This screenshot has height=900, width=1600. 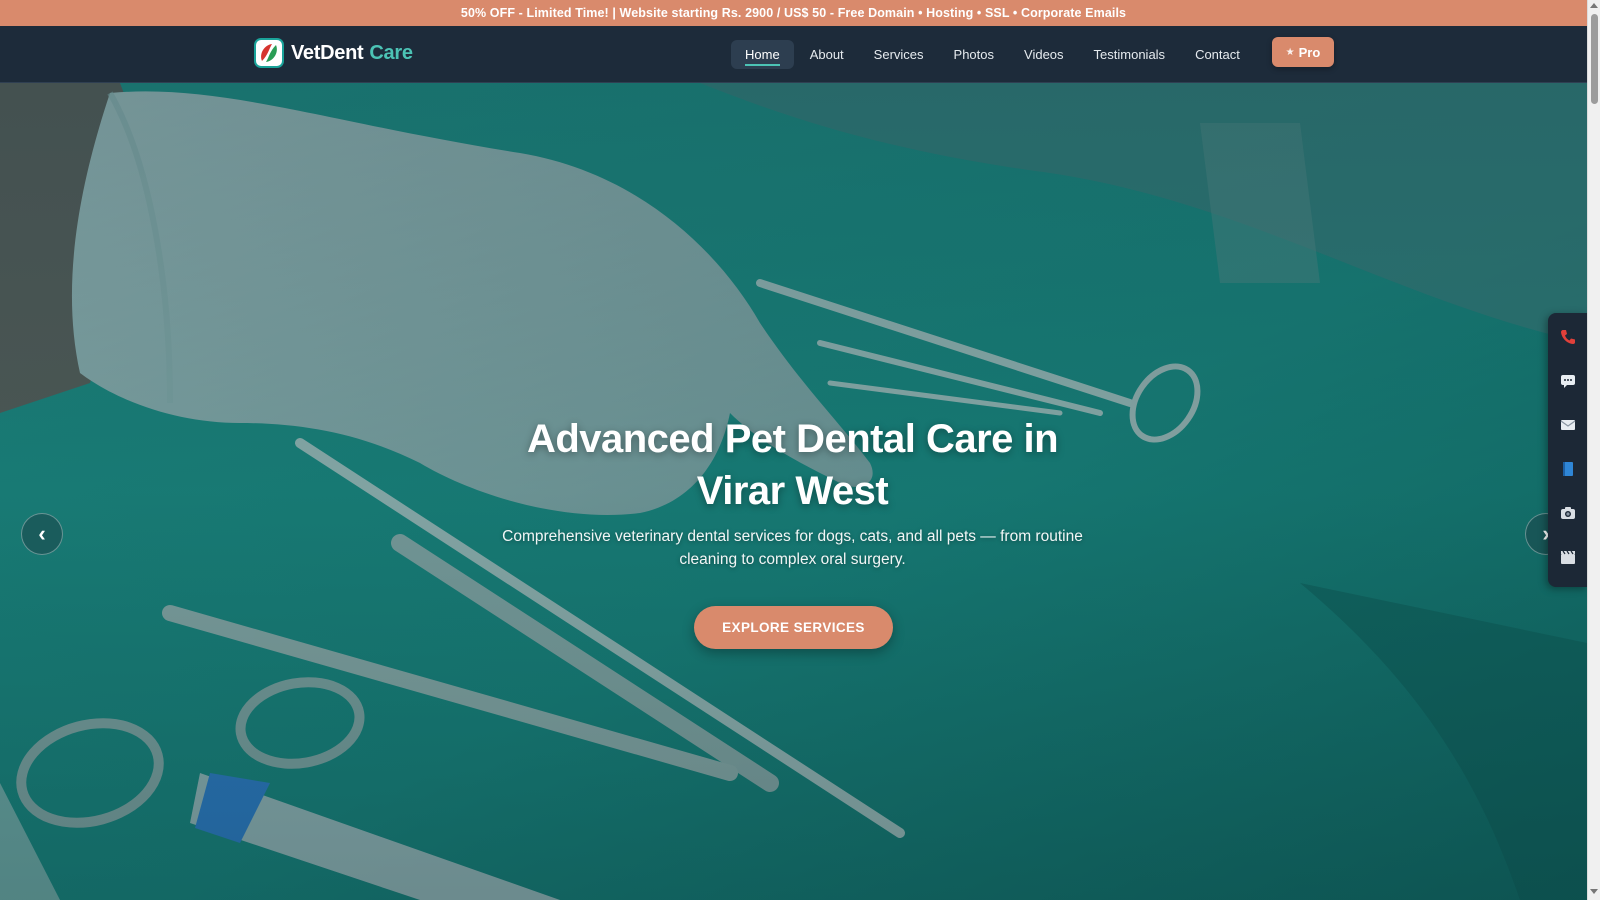 I want to click on phone-icon, so click(x=1568, y=337).